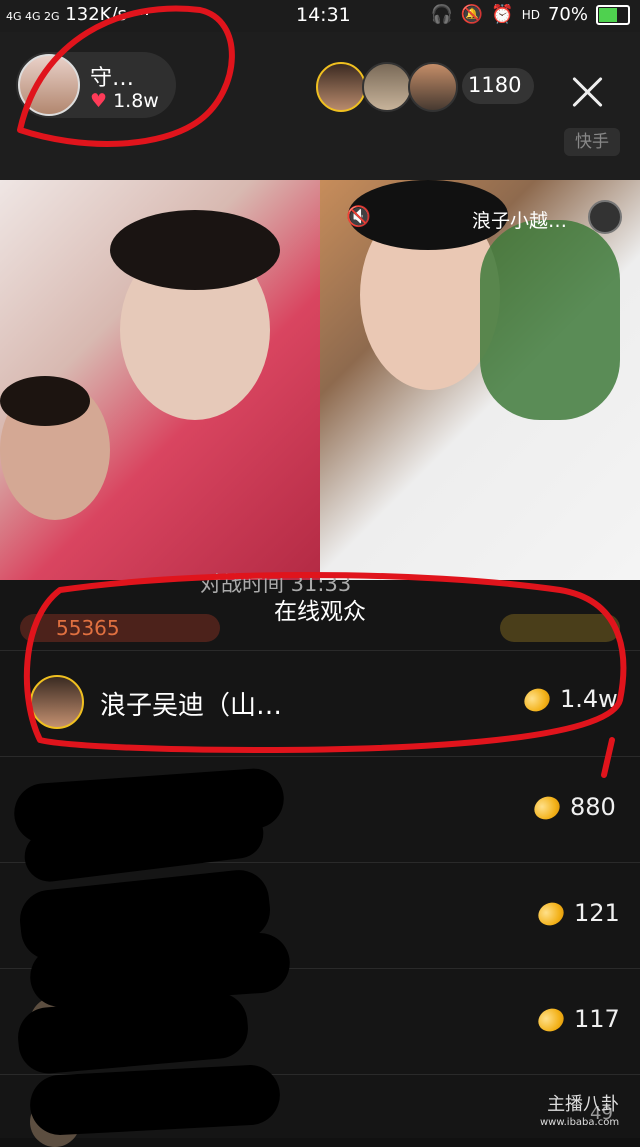  What do you see at coordinates (126, 76) in the screenshot?
I see `annotation-circle-anchor` at bounding box center [126, 76].